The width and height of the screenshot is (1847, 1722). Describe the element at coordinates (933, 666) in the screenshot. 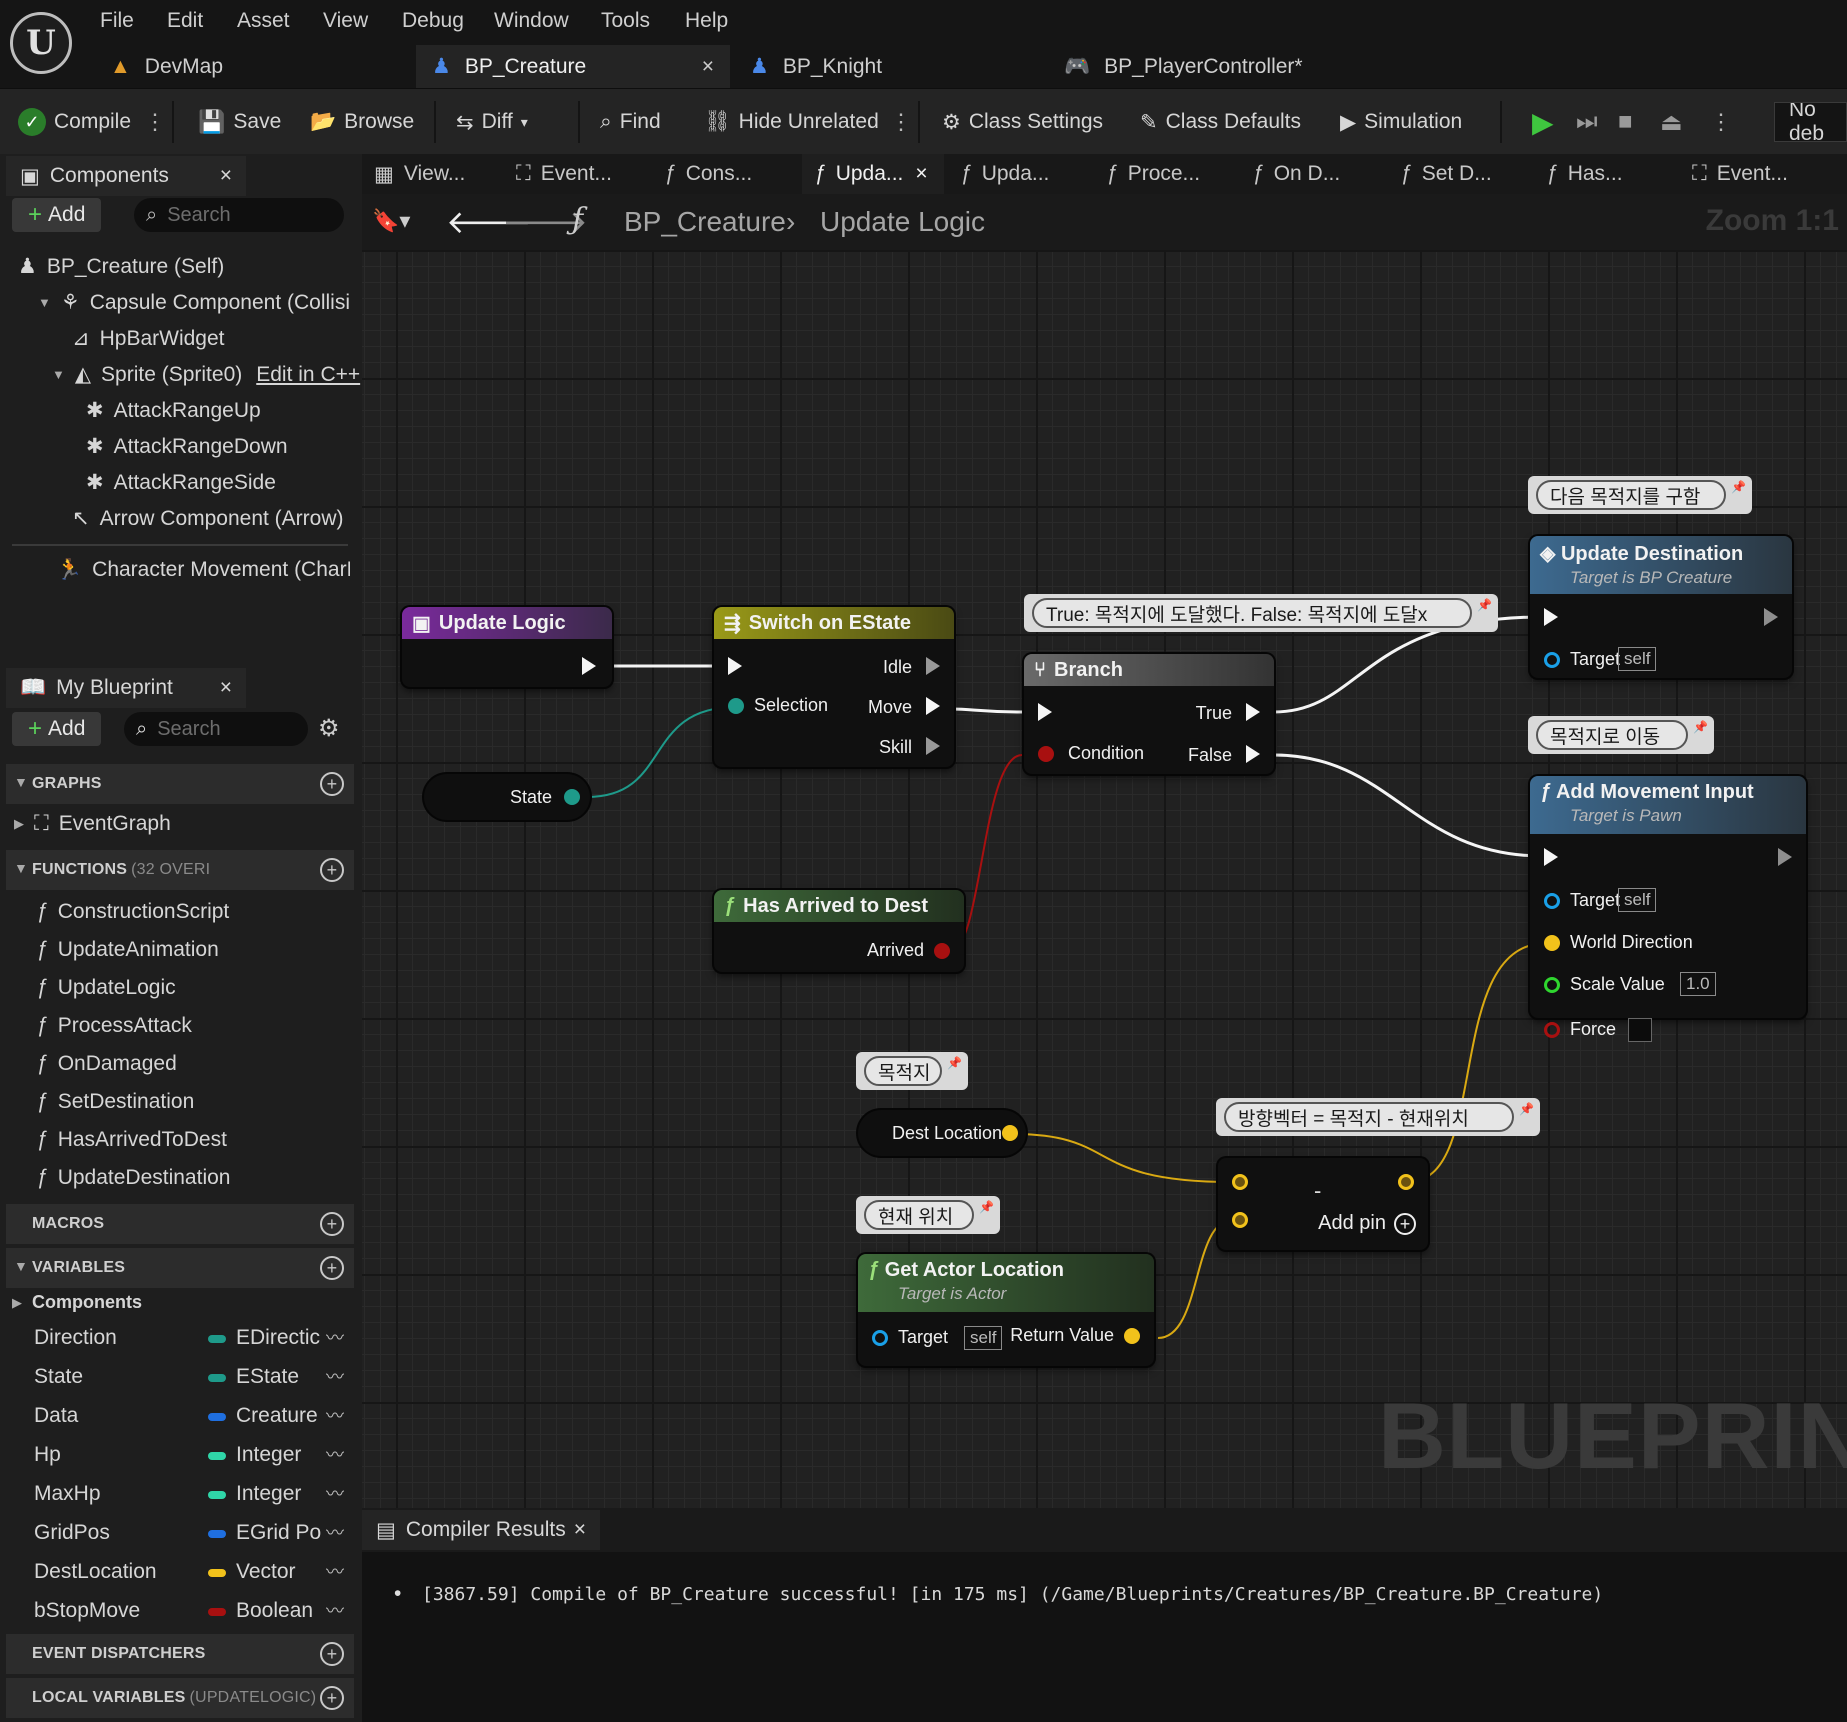

I see `exec-idle-pin` at that location.